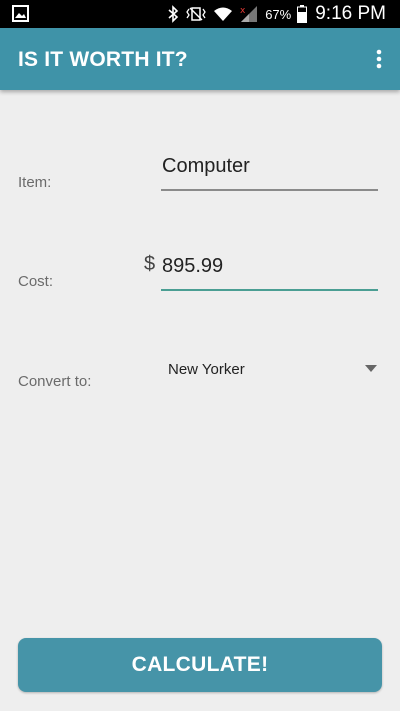 This screenshot has width=400, height=711. Describe the element at coordinates (350, 13) in the screenshot. I see `clock: 9:16 PM` at that location.